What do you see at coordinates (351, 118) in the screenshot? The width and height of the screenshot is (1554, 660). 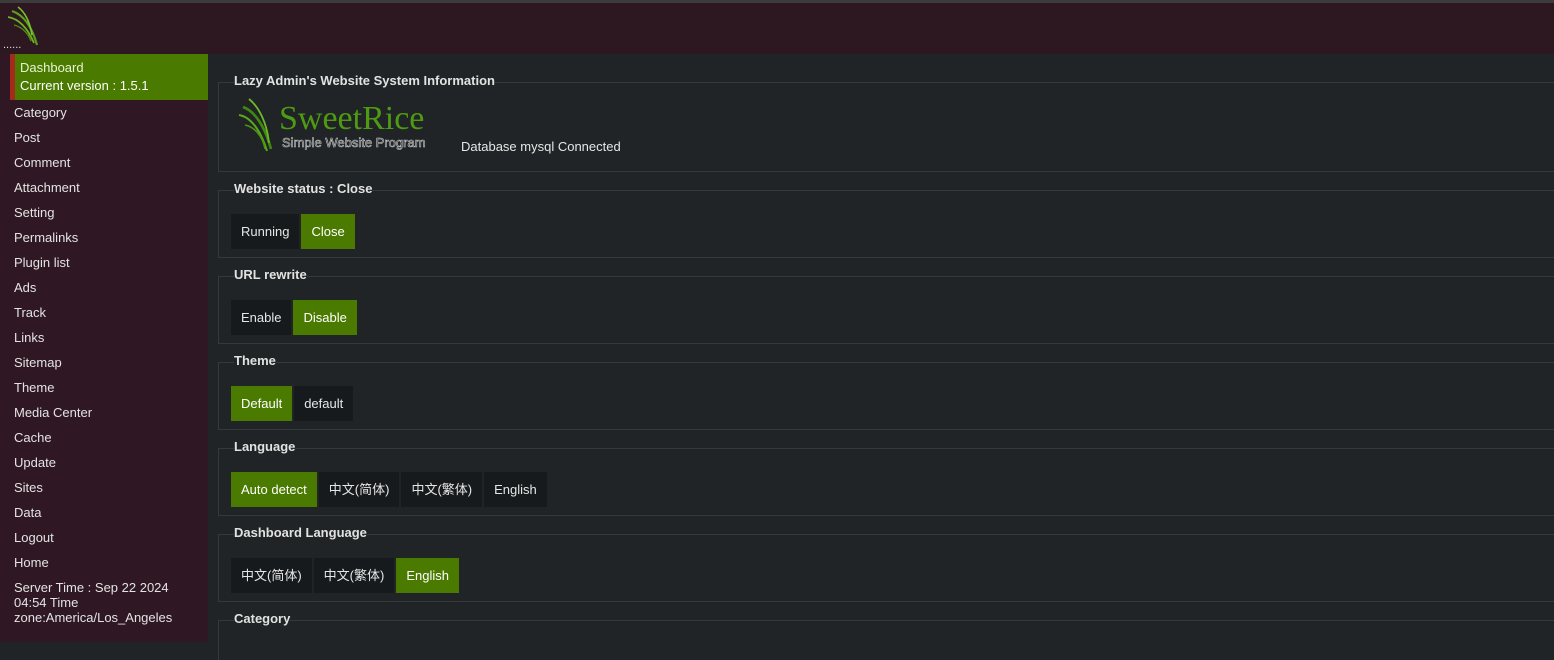 I see `logo-title: SweetRice` at bounding box center [351, 118].